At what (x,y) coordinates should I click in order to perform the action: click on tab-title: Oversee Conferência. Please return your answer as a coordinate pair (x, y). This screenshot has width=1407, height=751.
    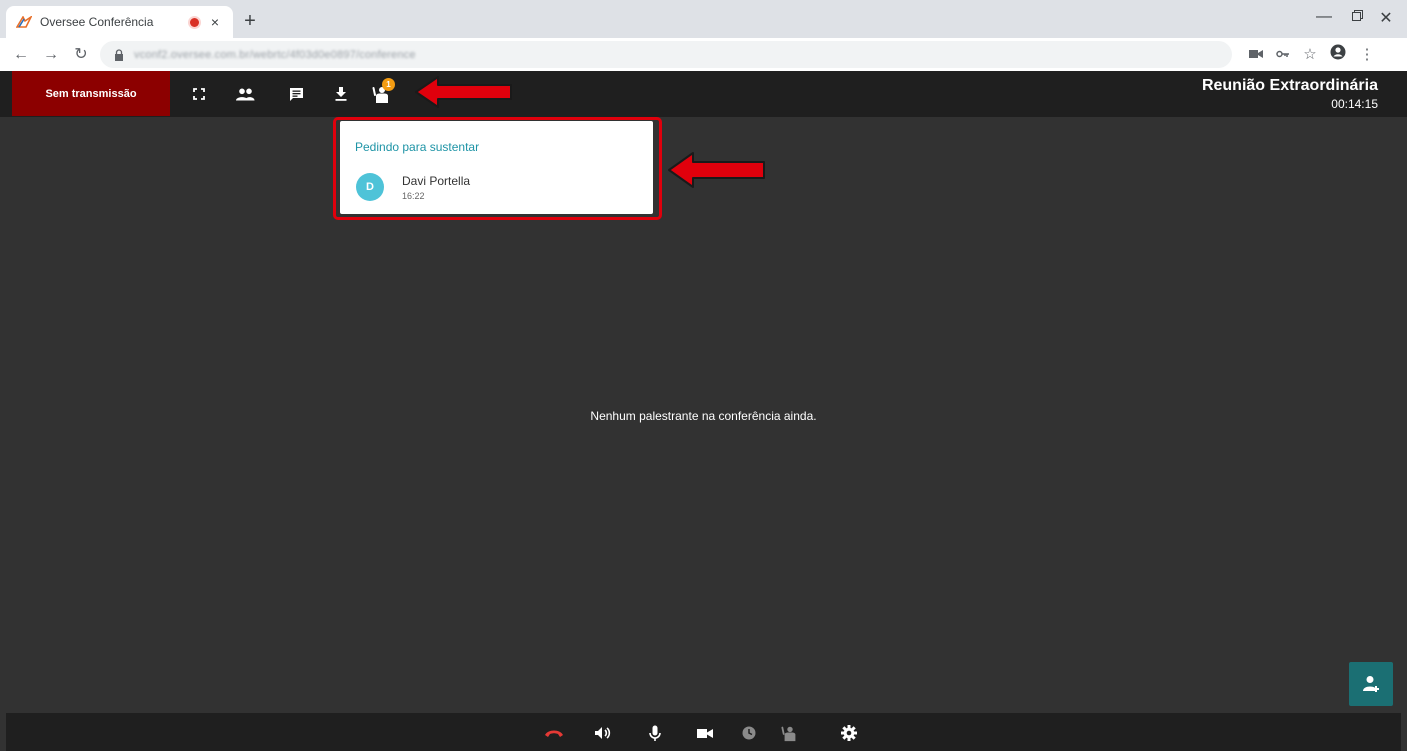
    Looking at the image, I should click on (97, 22).